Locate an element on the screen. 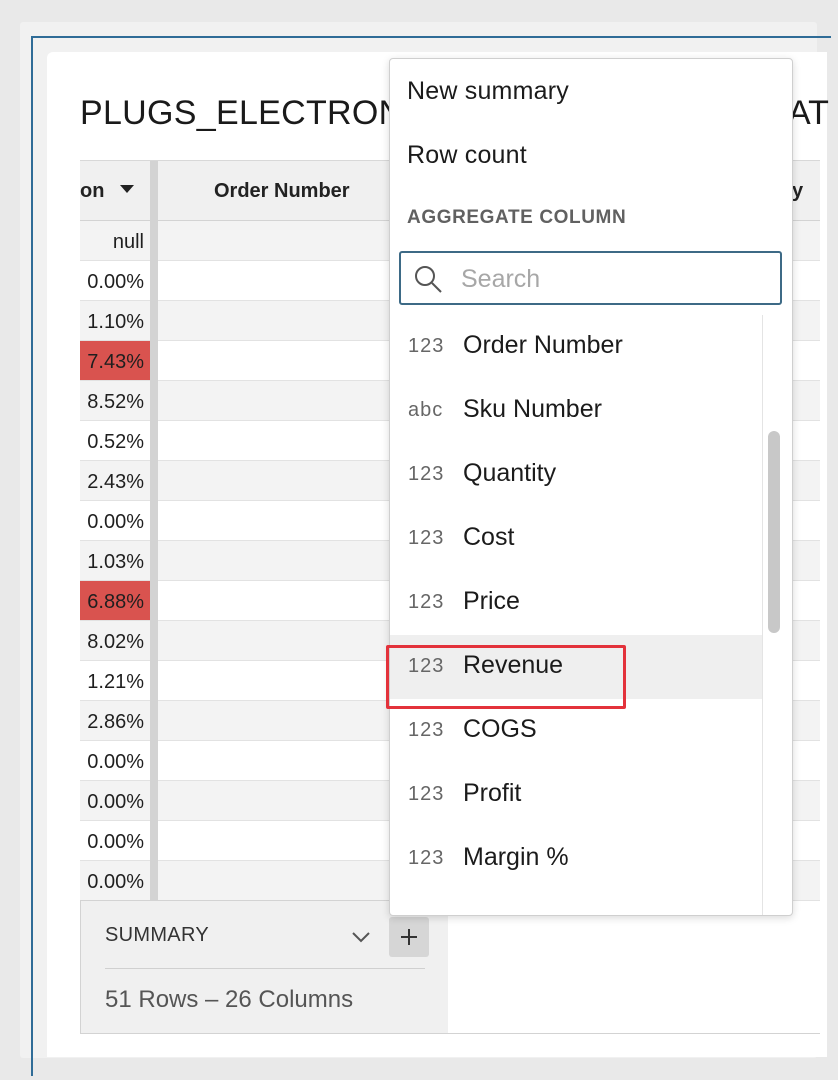 The width and height of the screenshot is (838, 1080). cell-value: 2.43% is located at coordinates (115, 482).